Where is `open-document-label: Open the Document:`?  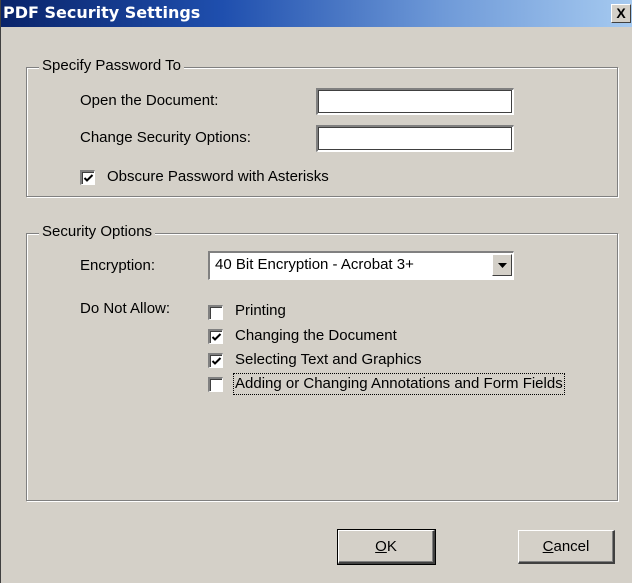 open-document-label: Open the Document: is located at coordinates (149, 100).